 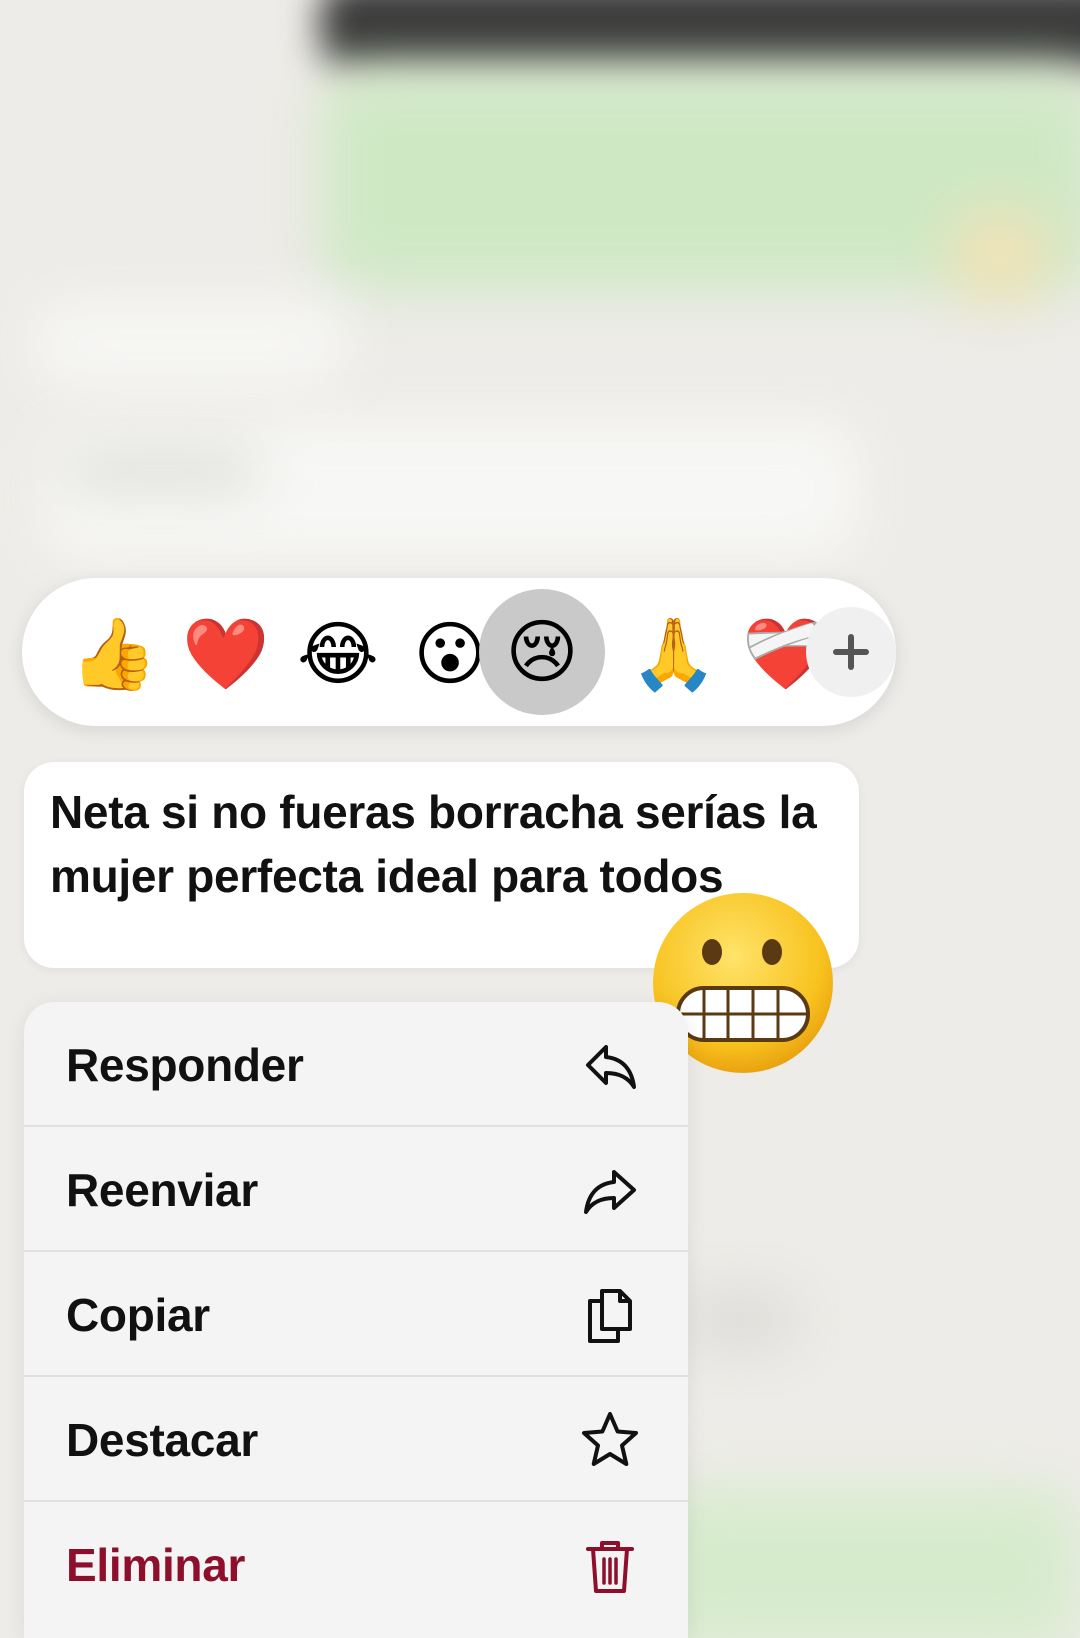 I want to click on blurred-outgoing-bubble, so click(x=860, y=1564).